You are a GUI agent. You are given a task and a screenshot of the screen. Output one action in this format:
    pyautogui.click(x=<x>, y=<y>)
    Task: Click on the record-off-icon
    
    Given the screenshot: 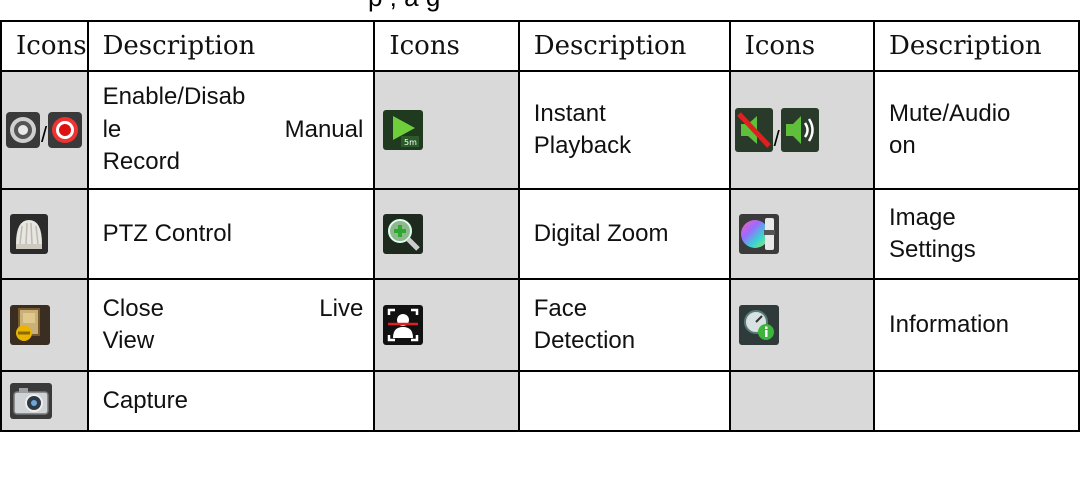 What is the action you would take?
    pyautogui.click(x=23, y=130)
    